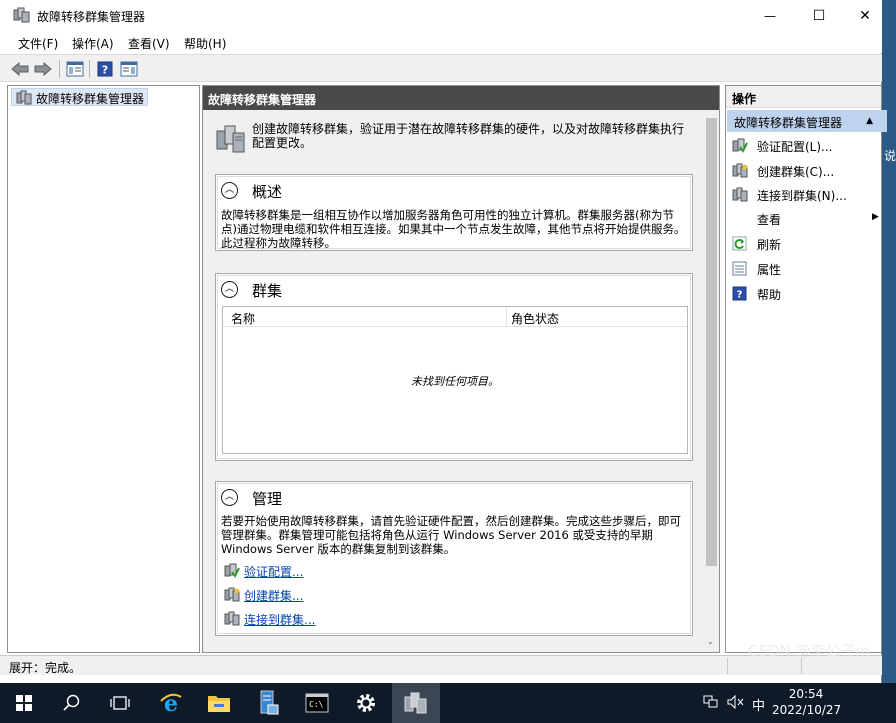  What do you see at coordinates (38, 43) in the screenshot?
I see `menu-file: 文件(F)` at bounding box center [38, 43].